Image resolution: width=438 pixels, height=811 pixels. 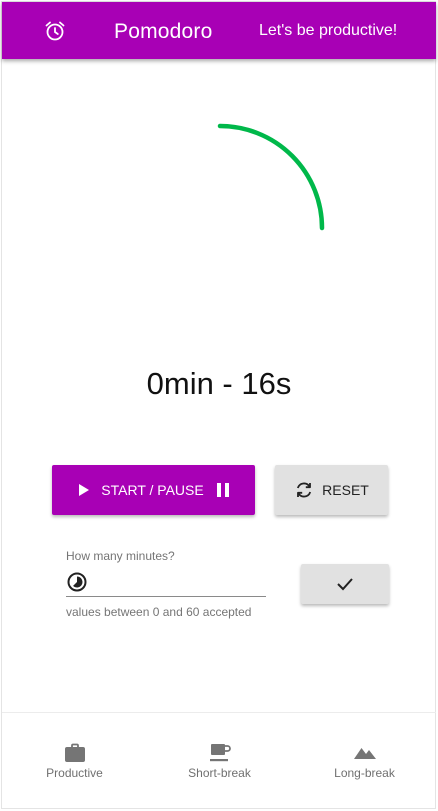 What do you see at coordinates (84, 490) in the screenshot?
I see `play-icon` at bounding box center [84, 490].